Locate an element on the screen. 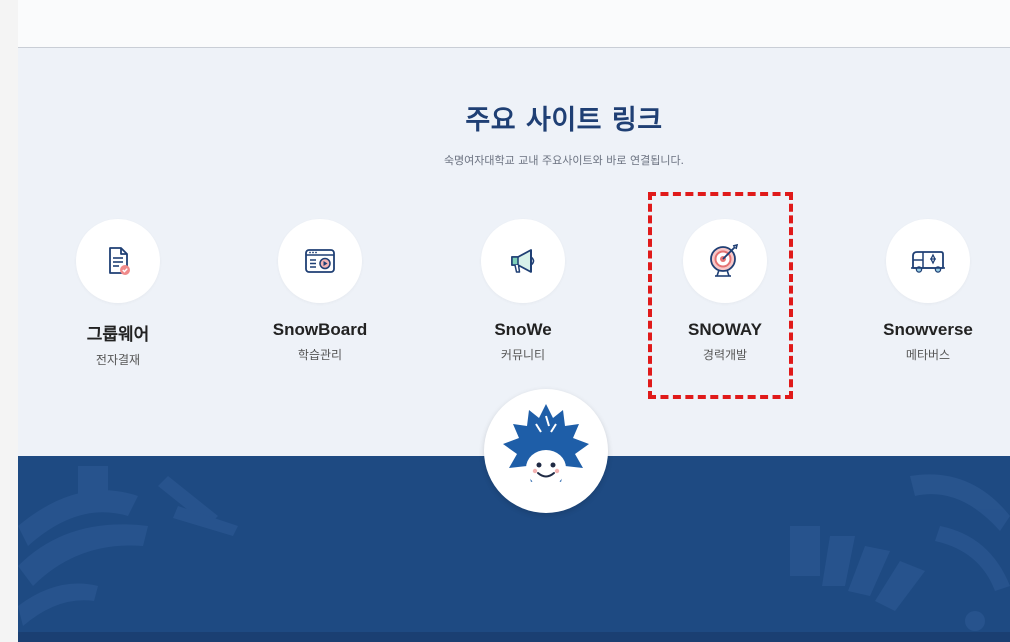  site-link-groupware: 그룹웨어 전자결재 is located at coordinates (118, 293).